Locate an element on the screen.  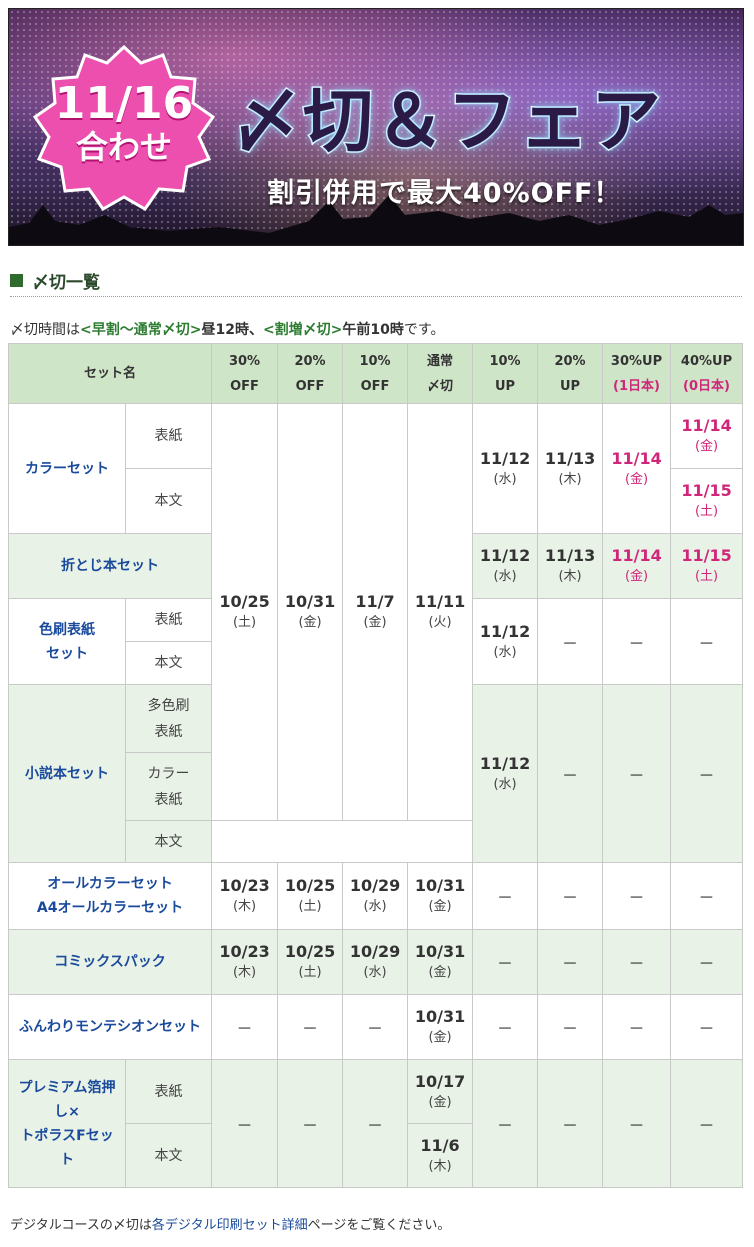
digital-course-note: デジタルコースの〆切は各デジタル印刷セット詳細ページをご覧ください。 is located at coordinates (230, 1223).